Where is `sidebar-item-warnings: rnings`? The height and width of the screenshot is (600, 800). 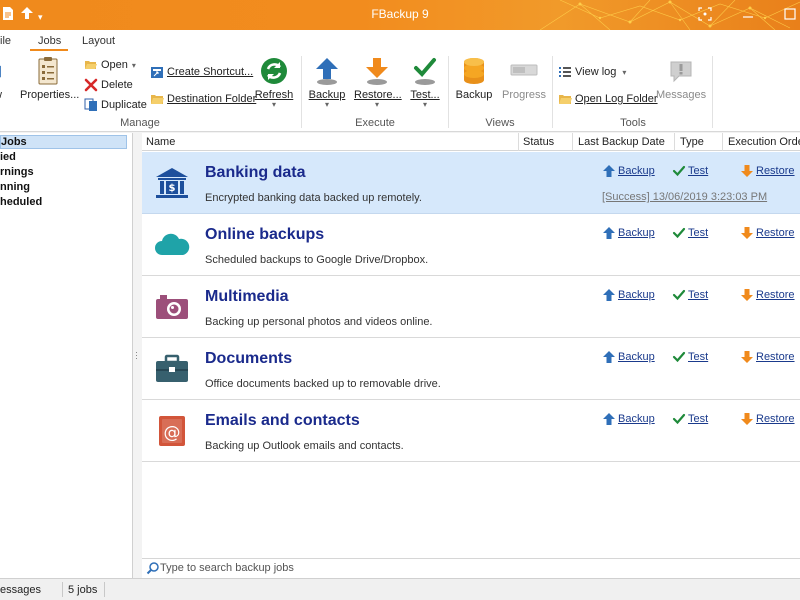 sidebar-item-warnings: rnings is located at coordinates (17, 173).